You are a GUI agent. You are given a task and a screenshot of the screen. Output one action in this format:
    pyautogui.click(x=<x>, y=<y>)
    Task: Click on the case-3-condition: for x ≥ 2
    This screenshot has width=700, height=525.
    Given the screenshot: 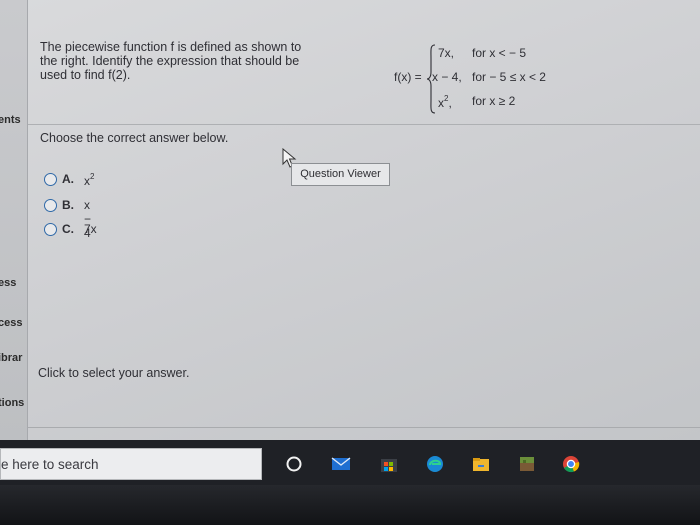 What is the action you would take?
    pyautogui.click(x=494, y=101)
    